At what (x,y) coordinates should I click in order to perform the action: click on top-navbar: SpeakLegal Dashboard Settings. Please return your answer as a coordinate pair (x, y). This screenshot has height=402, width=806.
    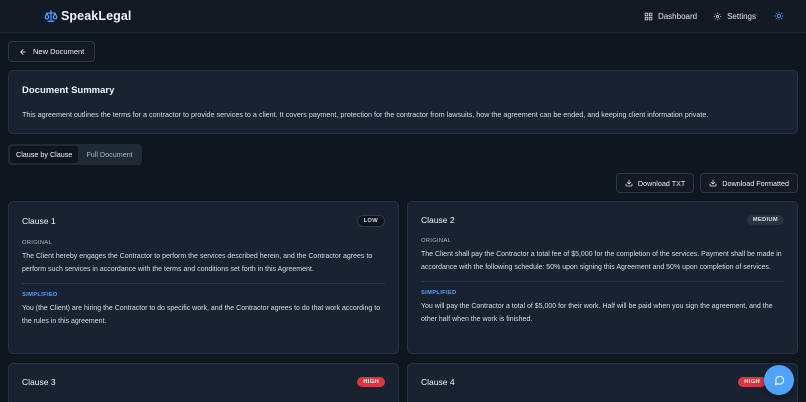
    Looking at the image, I should click on (403, 16).